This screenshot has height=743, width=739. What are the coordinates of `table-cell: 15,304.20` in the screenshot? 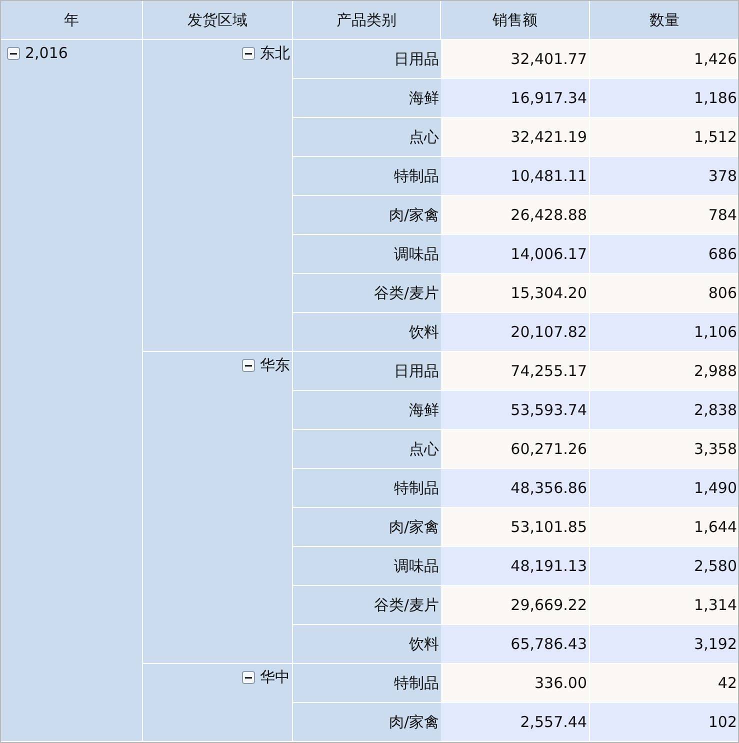 It's located at (515, 293).